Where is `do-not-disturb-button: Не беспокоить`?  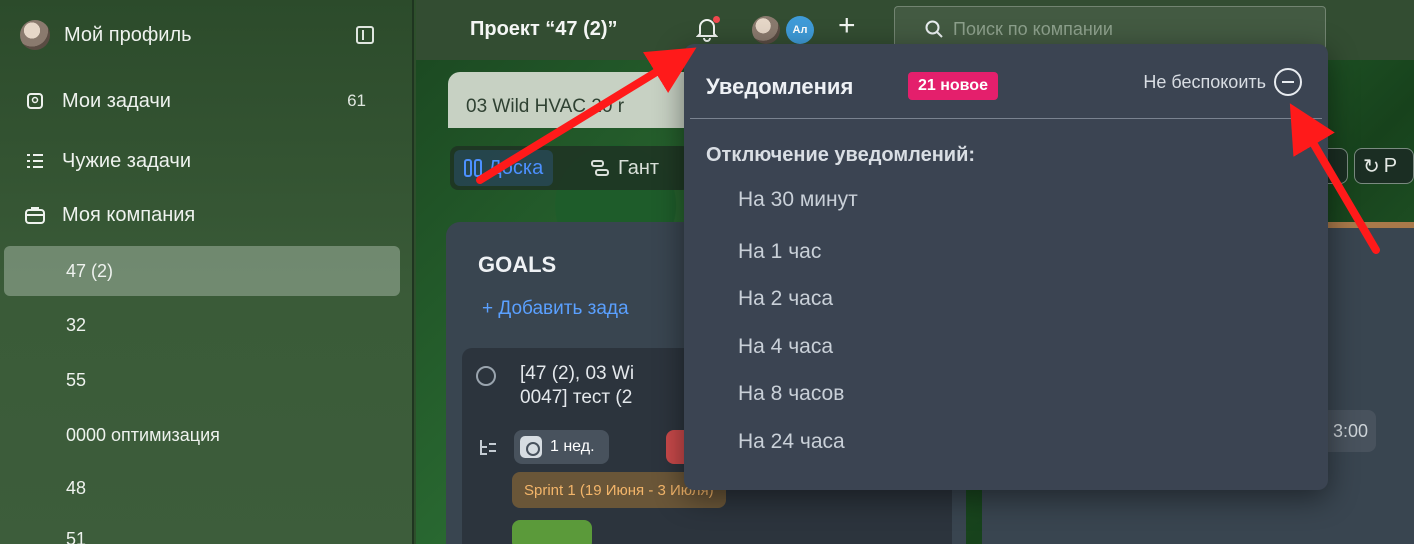
do-not-disturb-button: Не беспокоить is located at coordinates (1222, 82).